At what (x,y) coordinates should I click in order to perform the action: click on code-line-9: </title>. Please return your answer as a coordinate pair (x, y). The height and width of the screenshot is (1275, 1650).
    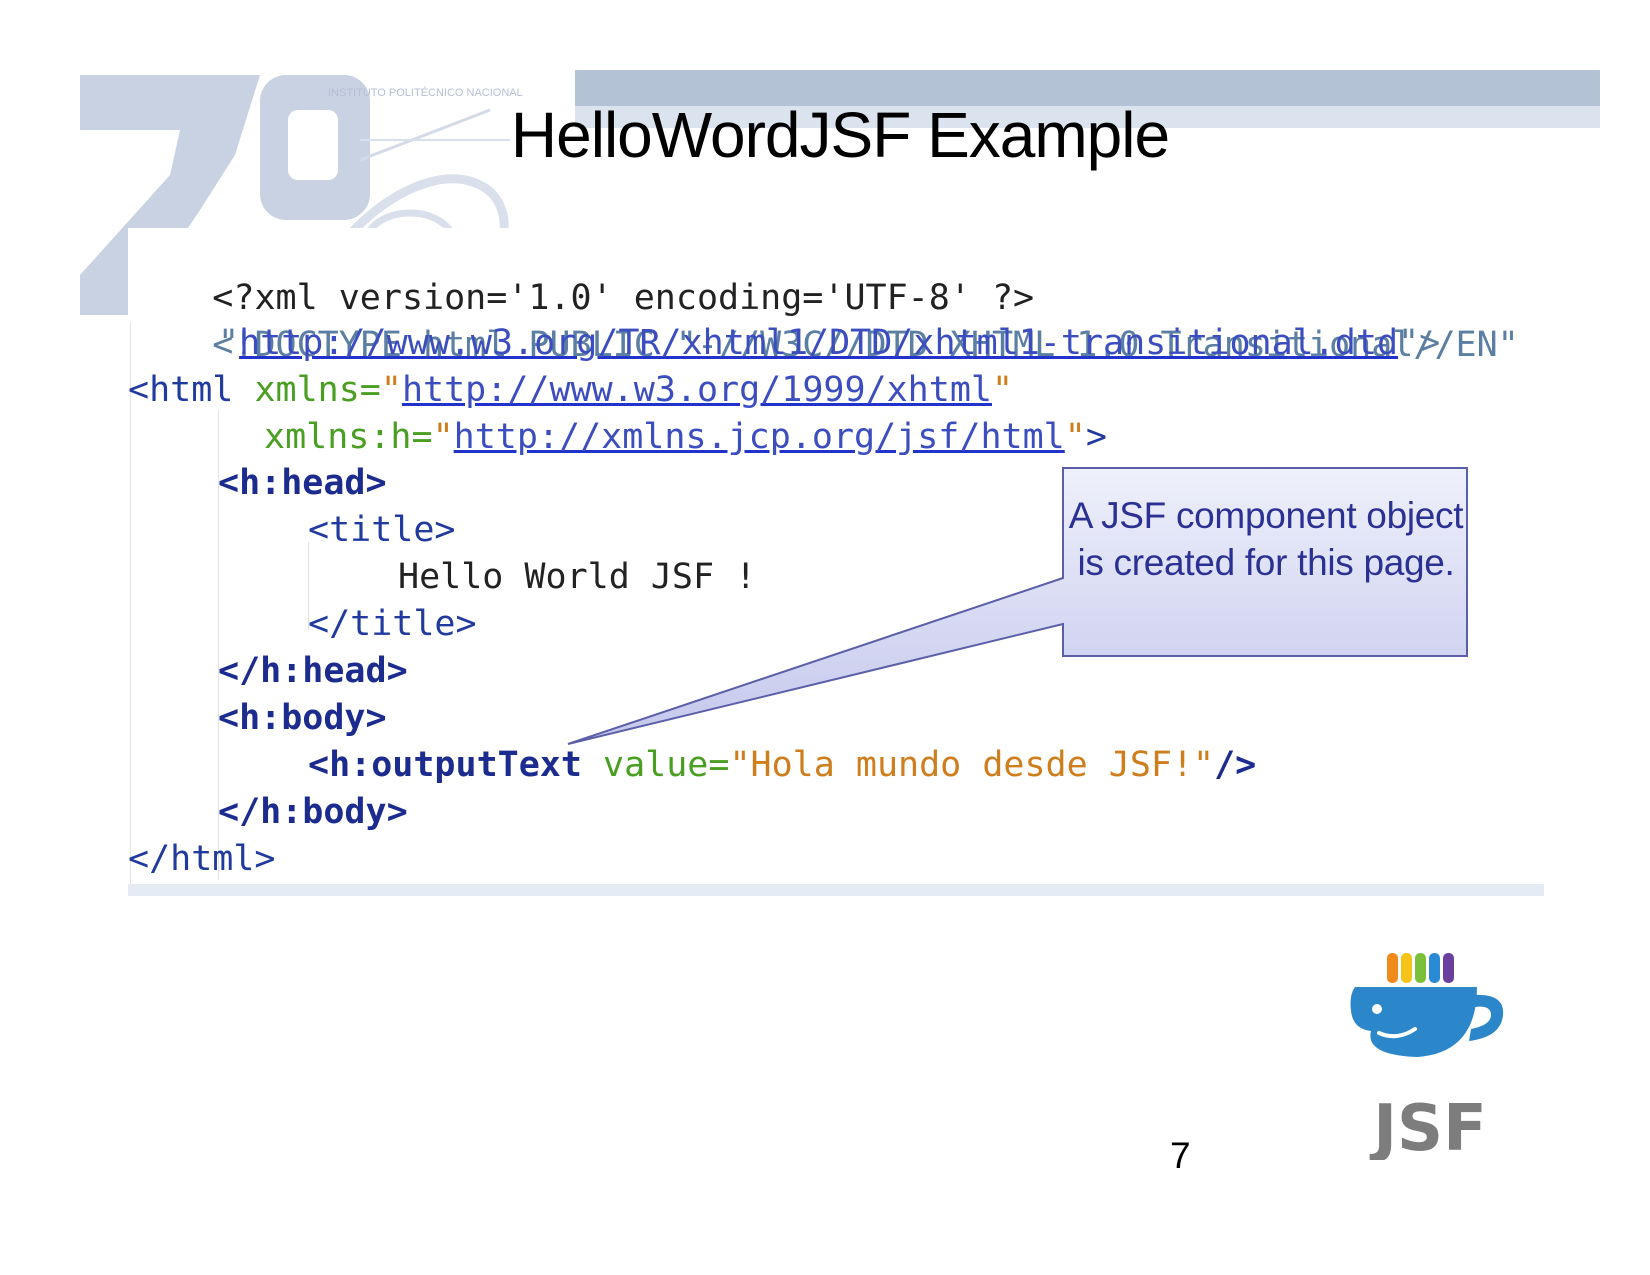
    Looking at the image, I should click on (392, 624).